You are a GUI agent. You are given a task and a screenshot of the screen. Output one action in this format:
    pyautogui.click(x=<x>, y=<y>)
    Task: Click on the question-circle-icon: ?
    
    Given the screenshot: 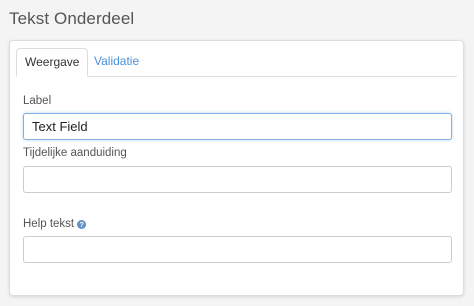 What is the action you would take?
    pyautogui.click(x=82, y=224)
    